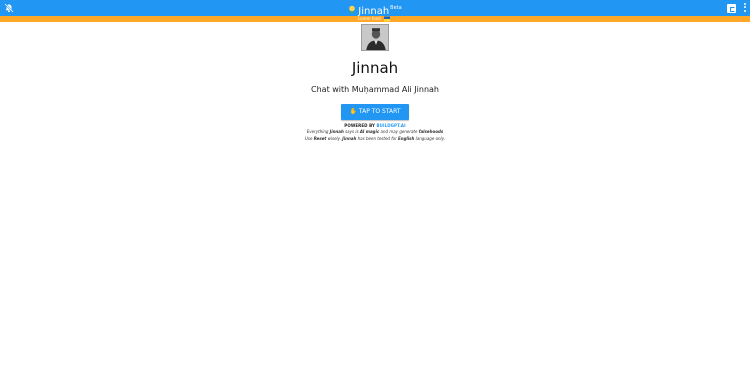 This screenshot has height=391, width=750. What do you see at coordinates (375, 89) in the screenshot?
I see `bot-subtitle: Chat with Muḥammad Ali Jinnah` at bounding box center [375, 89].